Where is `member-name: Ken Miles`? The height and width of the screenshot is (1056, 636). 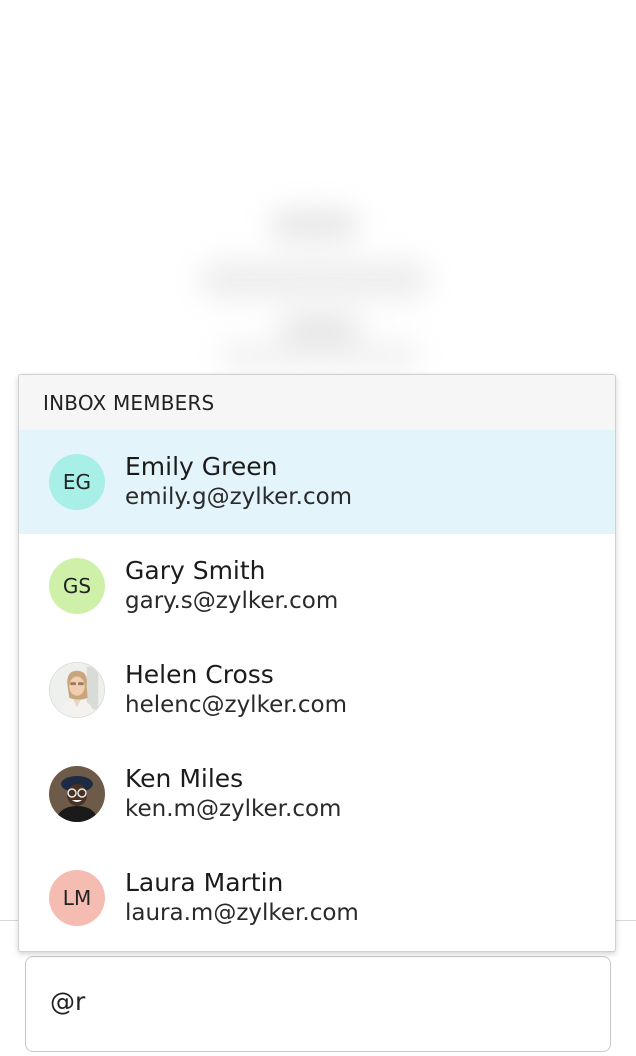
member-name: Ken Miles is located at coordinates (184, 778).